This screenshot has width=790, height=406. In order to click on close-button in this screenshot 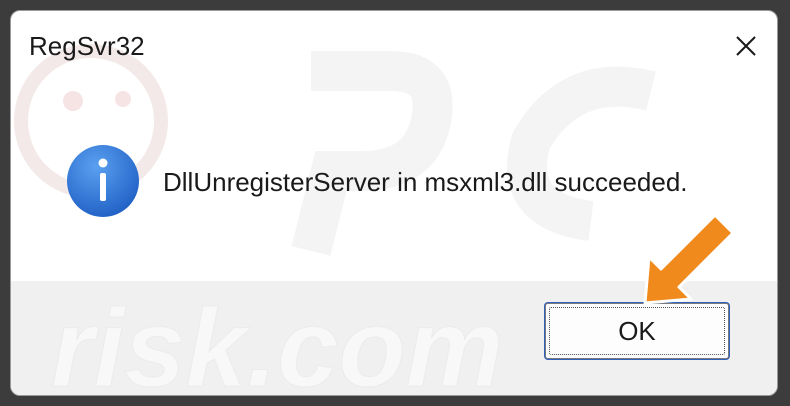, I will do `click(746, 46)`.